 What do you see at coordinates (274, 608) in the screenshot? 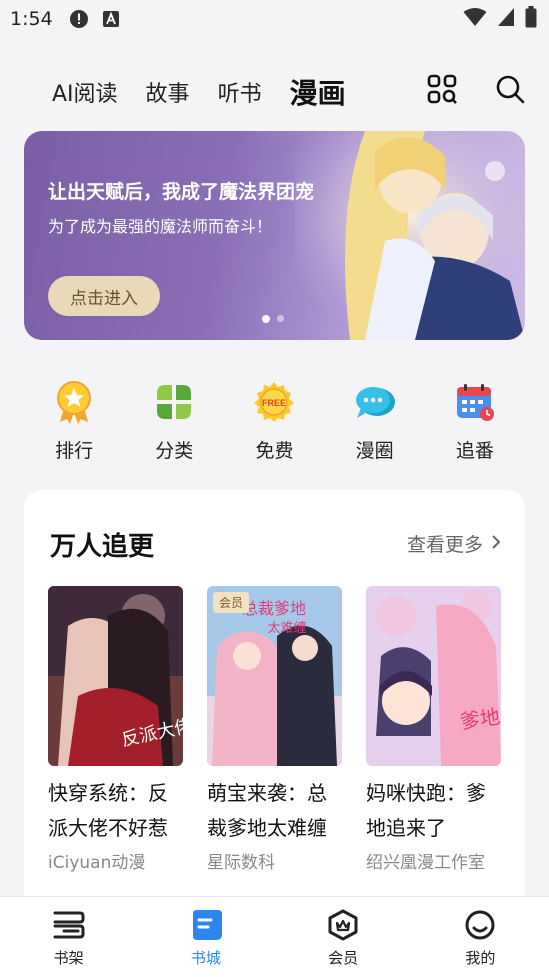
I see `svg-text: 总裁爹地` at bounding box center [274, 608].